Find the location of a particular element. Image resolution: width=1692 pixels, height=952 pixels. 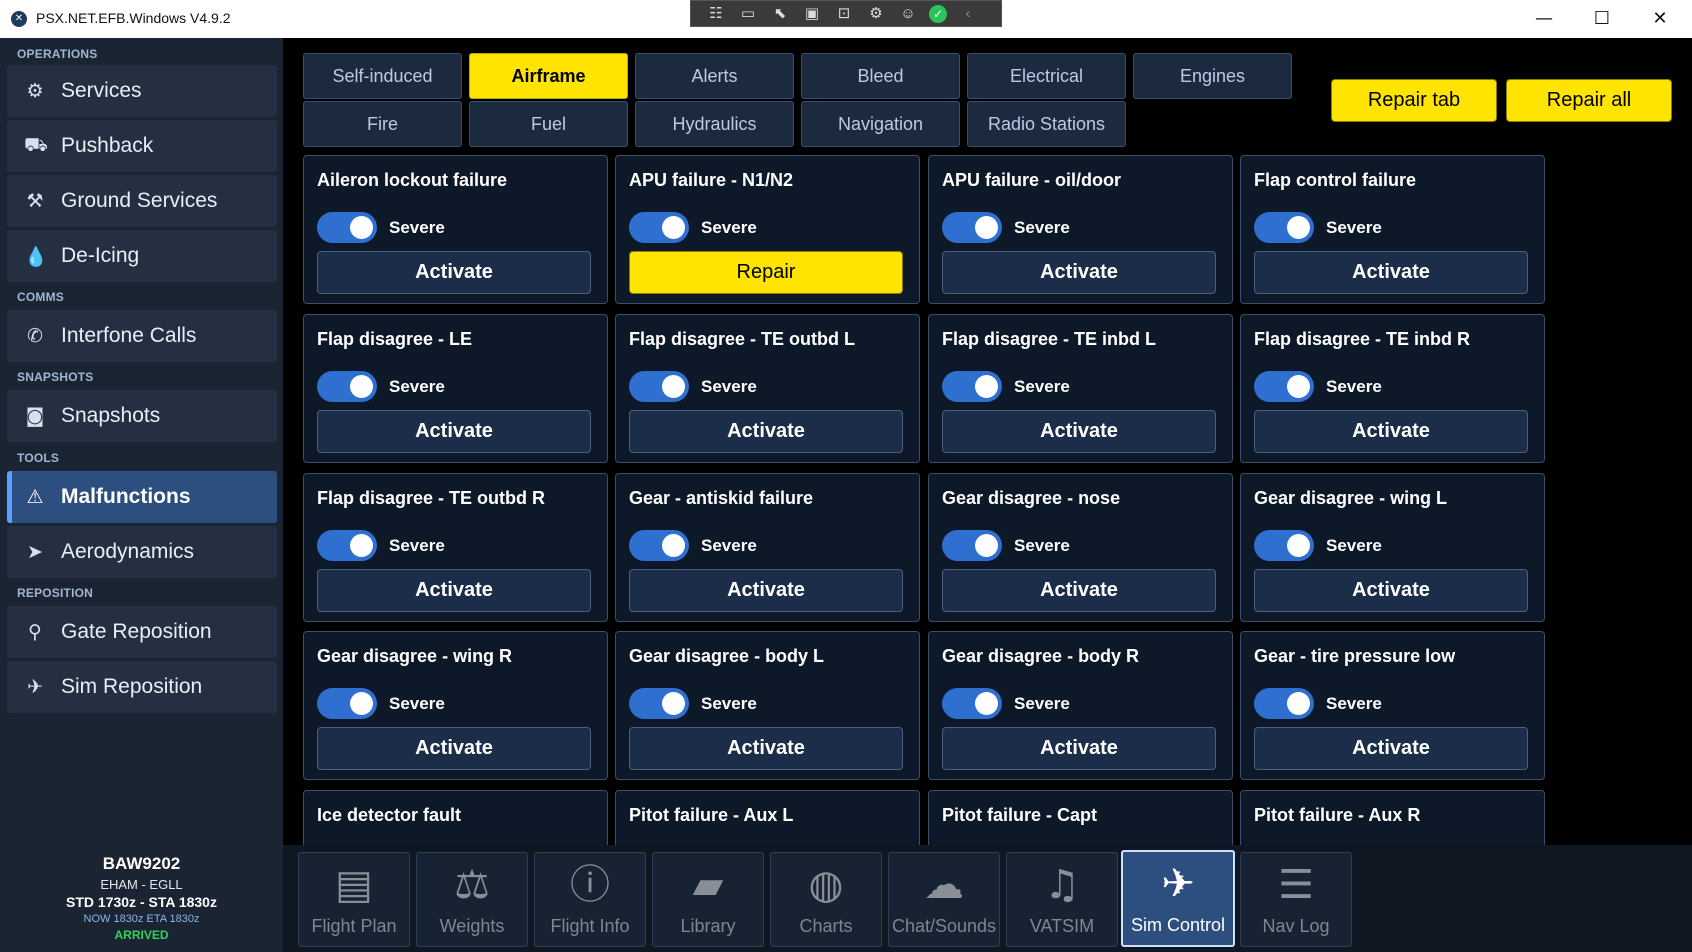

chat-icon: ☁ is located at coordinates (944, 885).